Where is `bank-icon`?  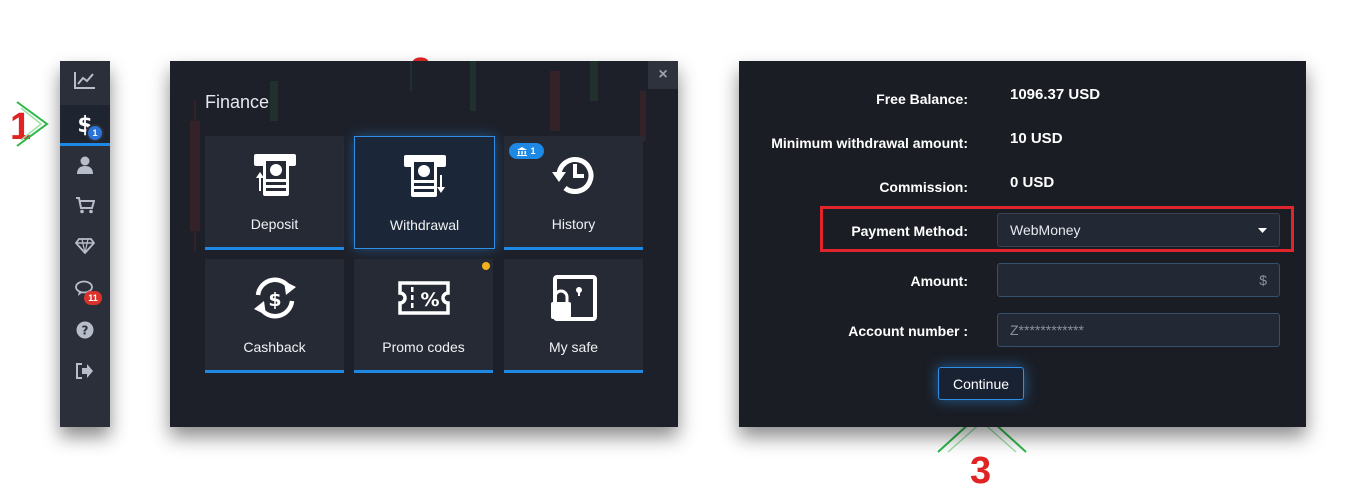
bank-icon is located at coordinates (522, 151).